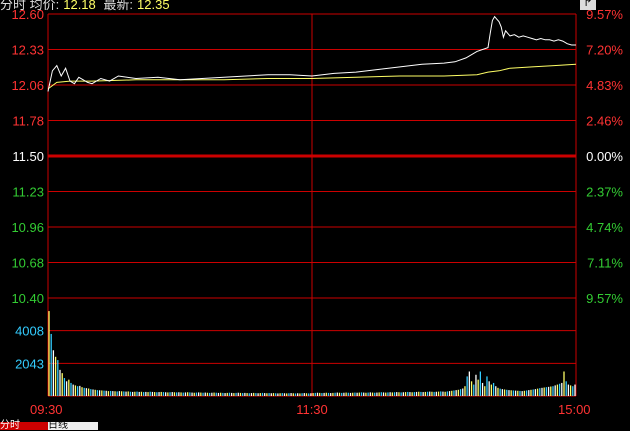 The height and width of the screenshot is (431, 630). What do you see at coordinates (29, 331) in the screenshot?
I see `volume-tick-label: 4008` at bounding box center [29, 331].